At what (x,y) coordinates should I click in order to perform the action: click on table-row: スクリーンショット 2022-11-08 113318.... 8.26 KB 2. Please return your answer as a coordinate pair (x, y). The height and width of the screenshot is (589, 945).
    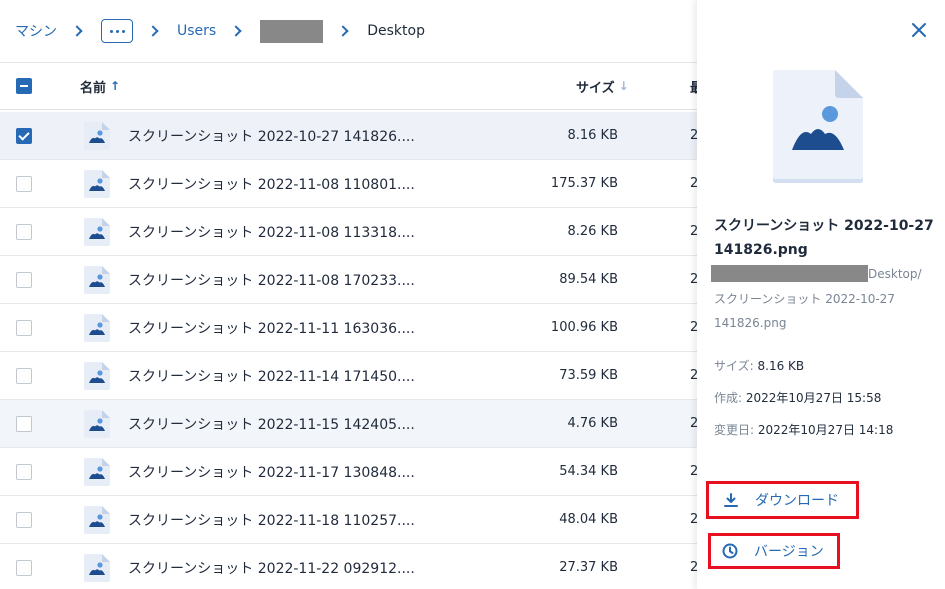
    Looking at the image, I should click on (348, 232).